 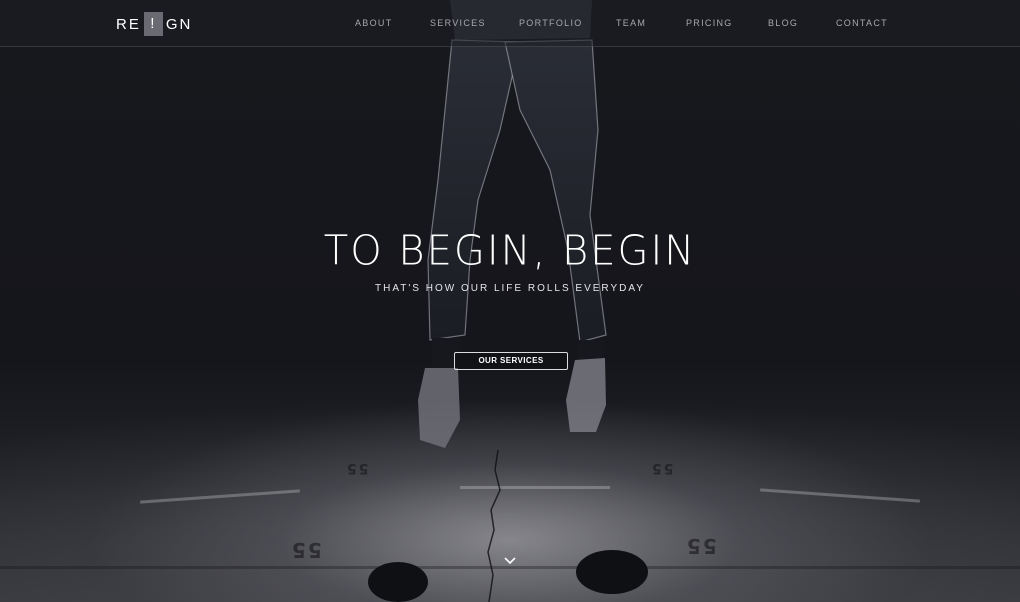 What do you see at coordinates (862, 23) in the screenshot?
I see `nav-link-contact: CONTACT` at bounding box center [862, 23].